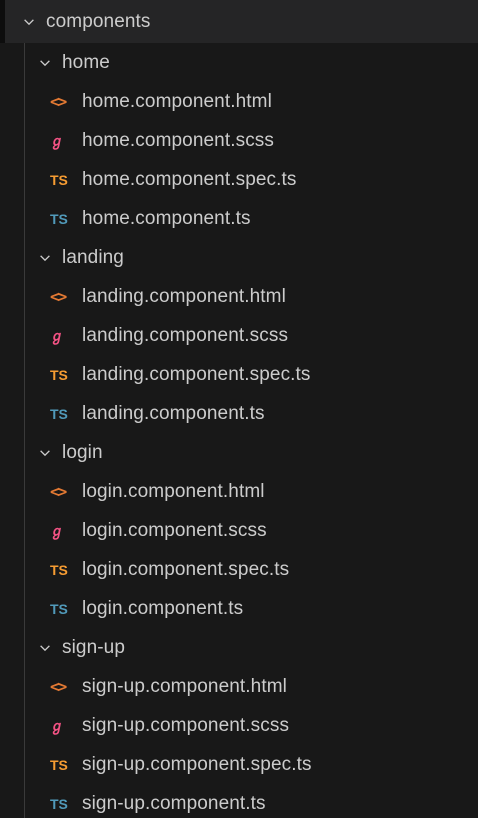 Image resolution: width=478 pixels, height=818 pixels. Describe the element at coordinates (173, 413) in the screenshot. I see `file-label: landing.component.ts` at that location.